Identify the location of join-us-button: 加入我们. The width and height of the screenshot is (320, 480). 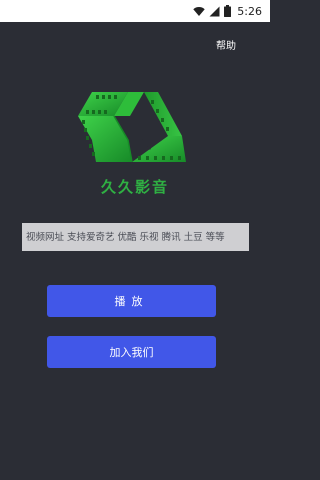
(131, 352).